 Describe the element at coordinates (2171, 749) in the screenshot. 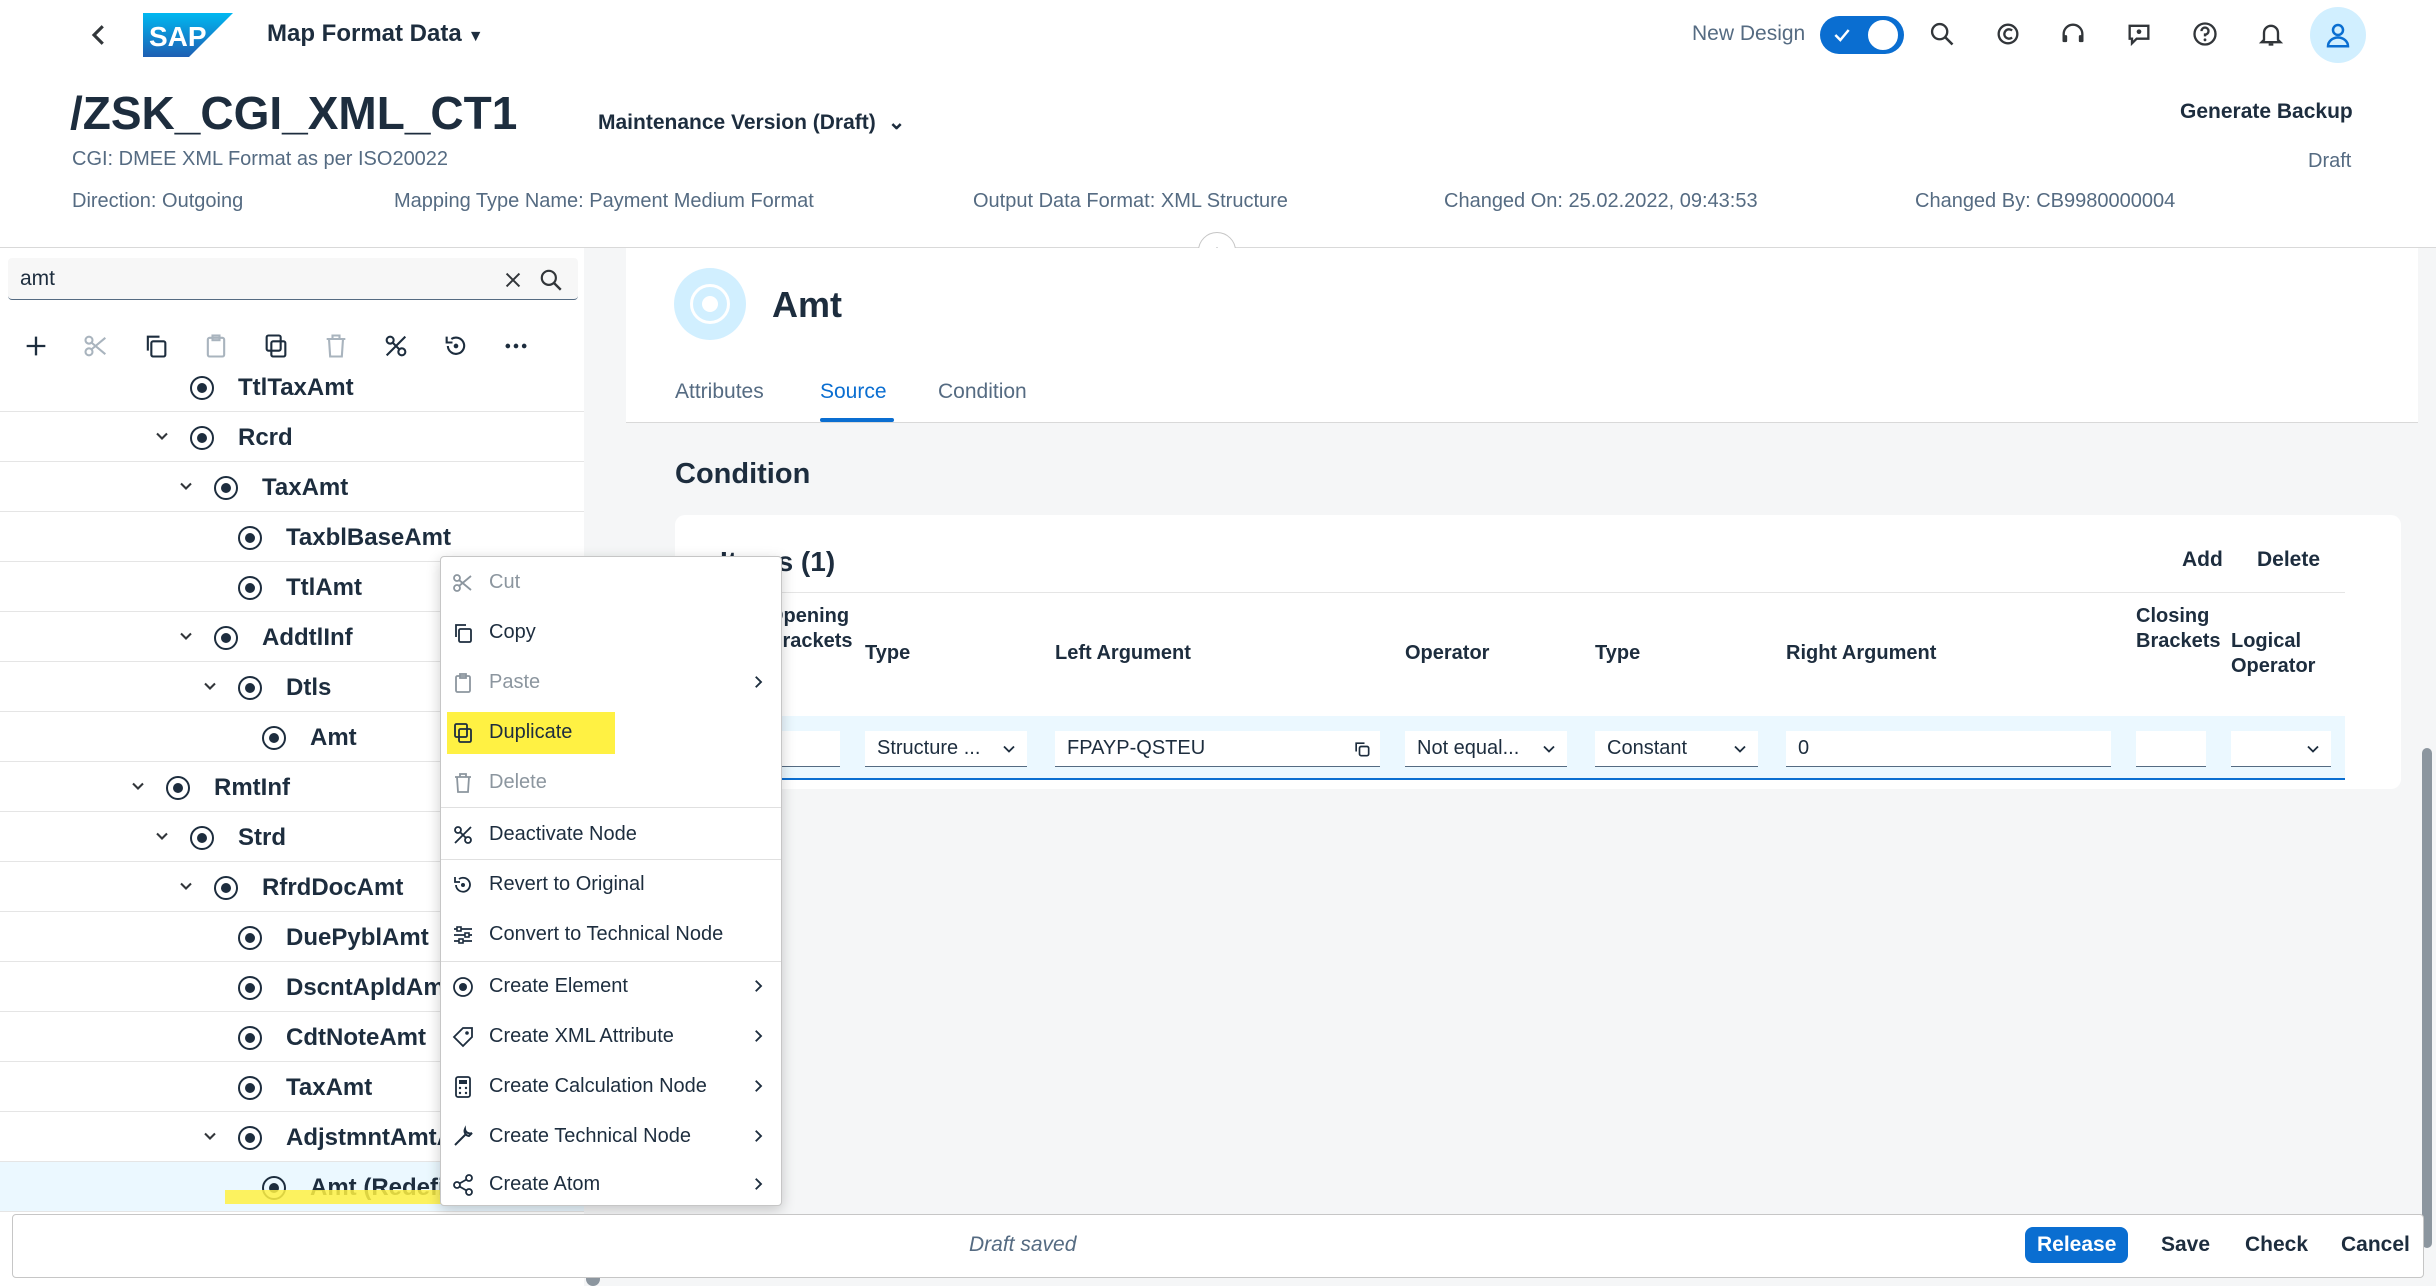

I see `closing-brackets-input` at that location.